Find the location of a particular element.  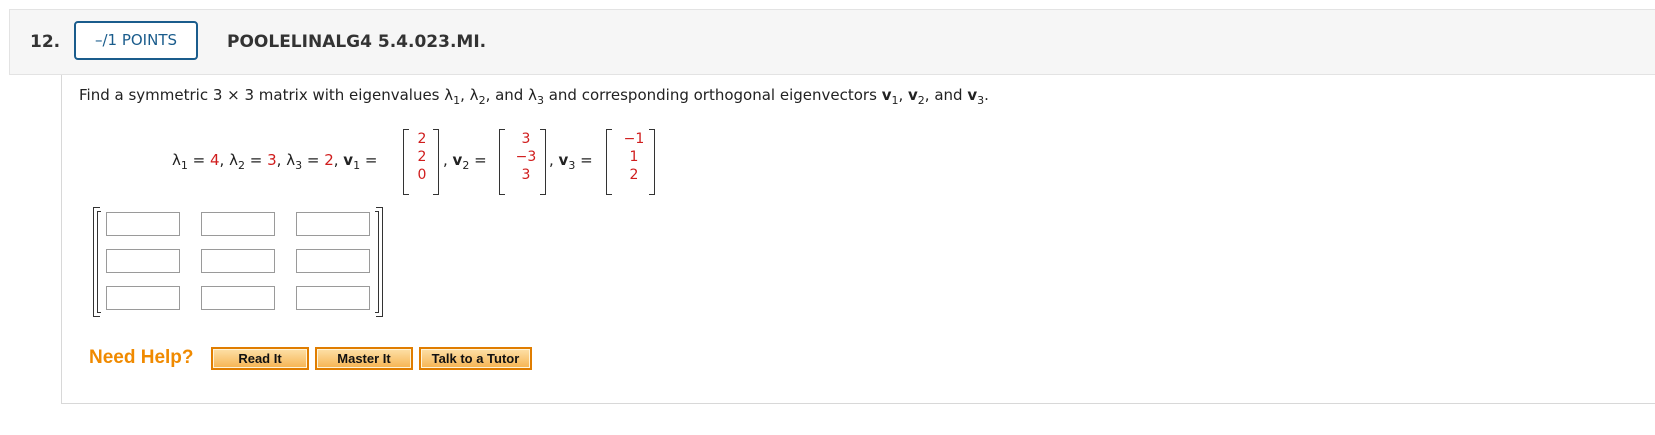

question-number: 12. is located at coordinates (45, 42).